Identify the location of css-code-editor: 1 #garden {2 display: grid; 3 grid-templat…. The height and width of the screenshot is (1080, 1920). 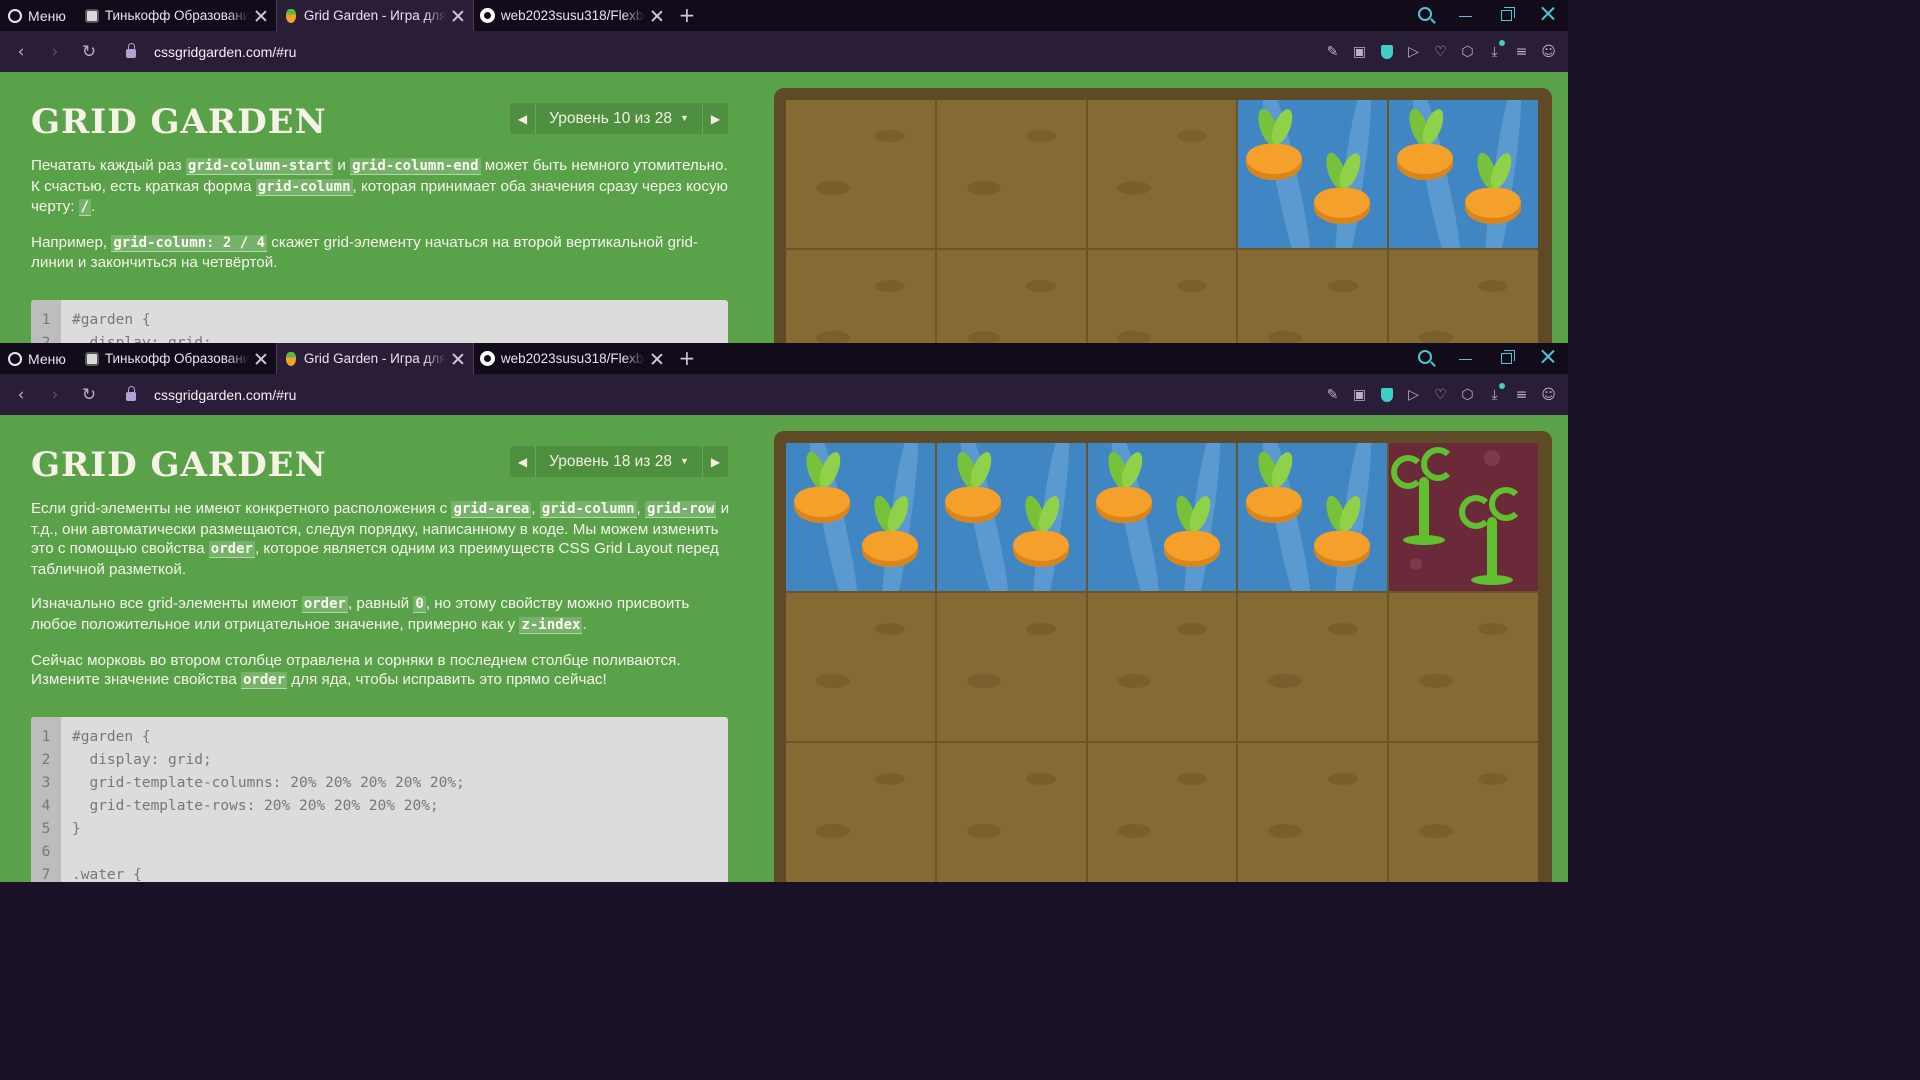
(379, 799).